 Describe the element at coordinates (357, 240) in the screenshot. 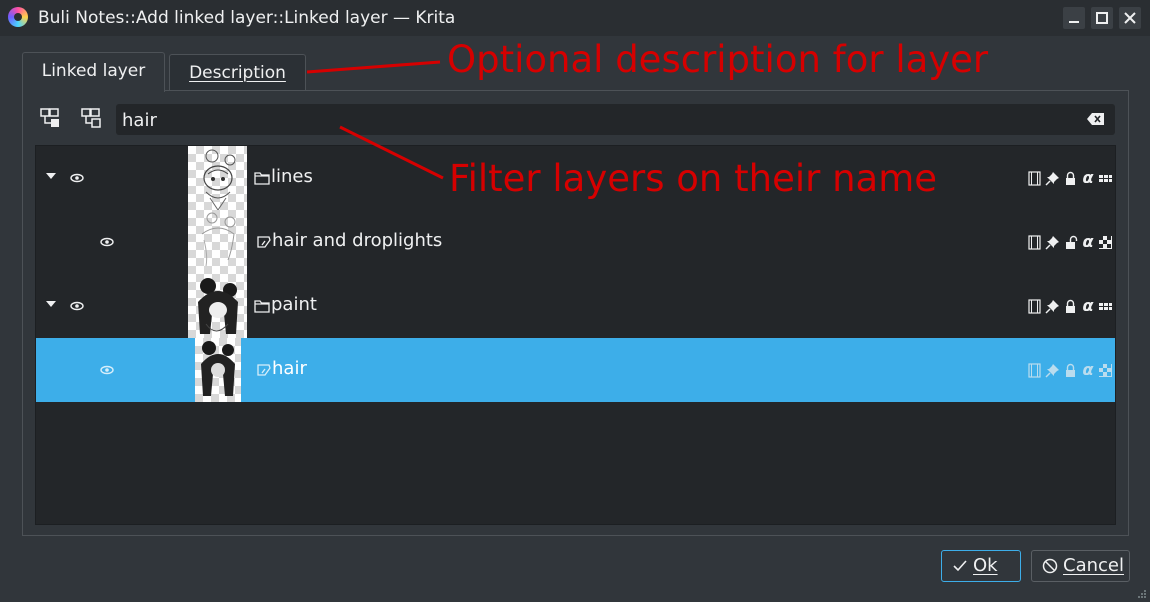

I see `layer-name: hair and droplights` at that location.